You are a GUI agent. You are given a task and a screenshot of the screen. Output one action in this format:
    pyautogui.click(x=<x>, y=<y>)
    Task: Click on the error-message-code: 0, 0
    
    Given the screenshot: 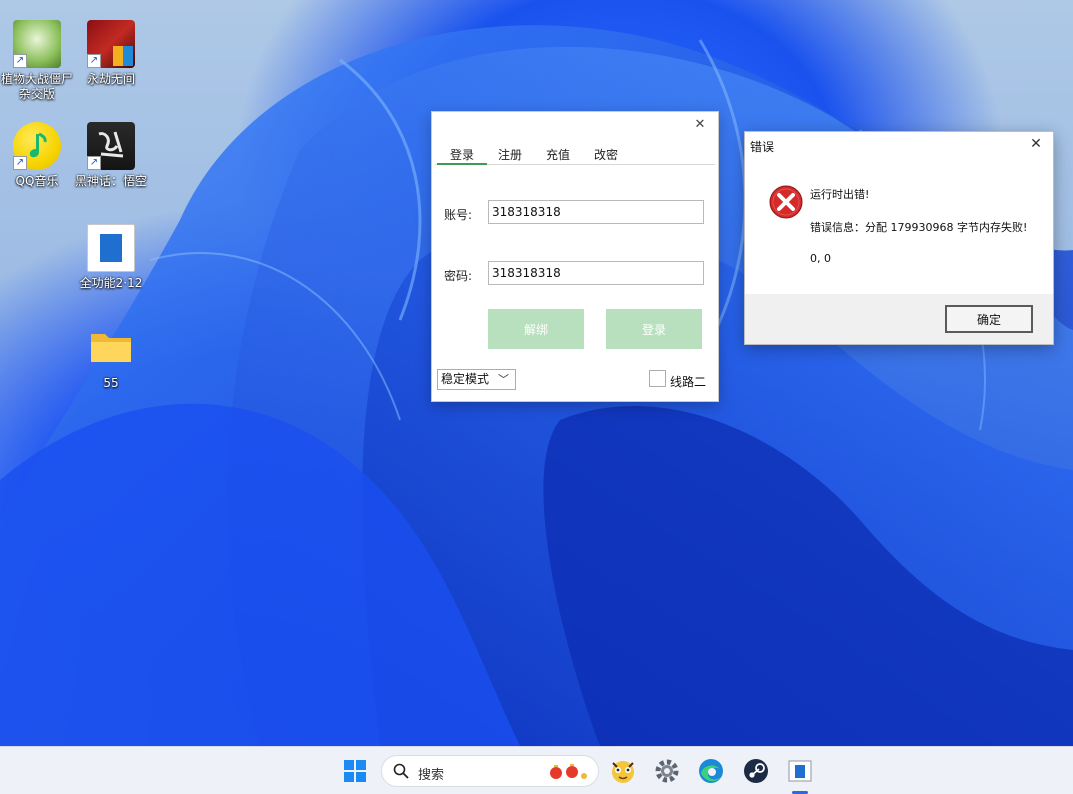 What is the action you would take?
    pyautogui.click(x=820, y=258)
    